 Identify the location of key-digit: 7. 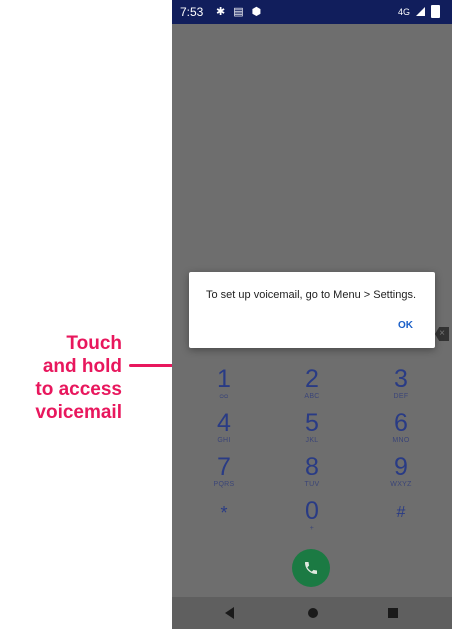
(224, 467).